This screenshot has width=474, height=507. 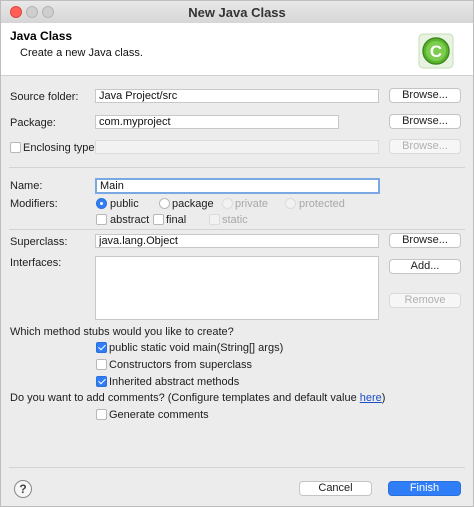 I want to click on title-bar: New Java Class, so click(x=237, y=12).